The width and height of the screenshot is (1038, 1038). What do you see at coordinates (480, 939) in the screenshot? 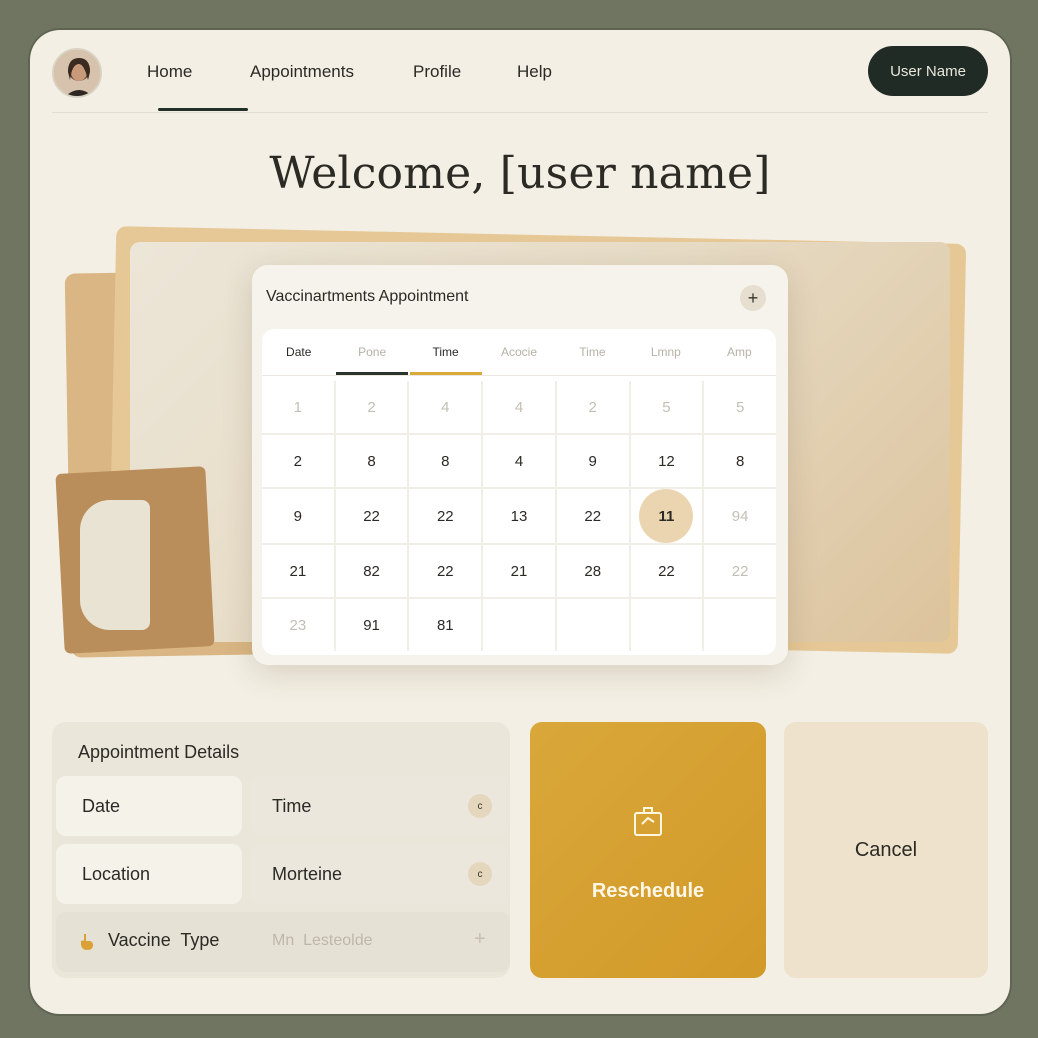
I see `add-vaccine-icon: +` at bounding box center [480, 939].